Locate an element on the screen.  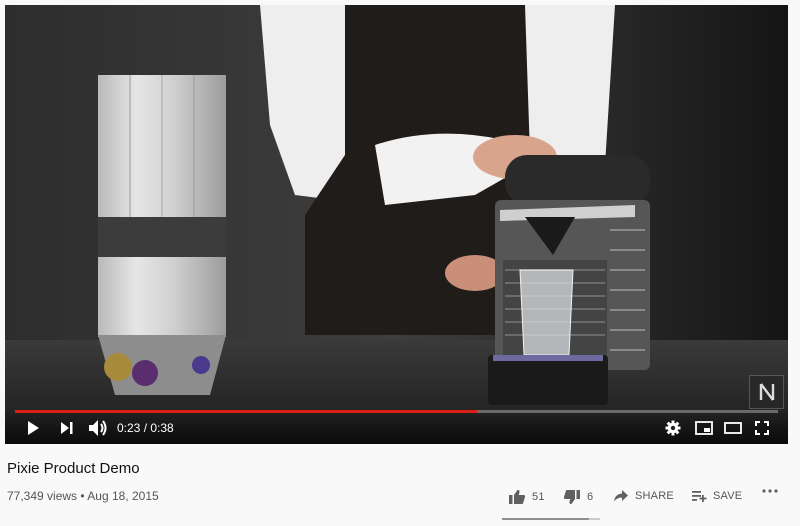
theater-mode-button is located at coordinates (733, 428).